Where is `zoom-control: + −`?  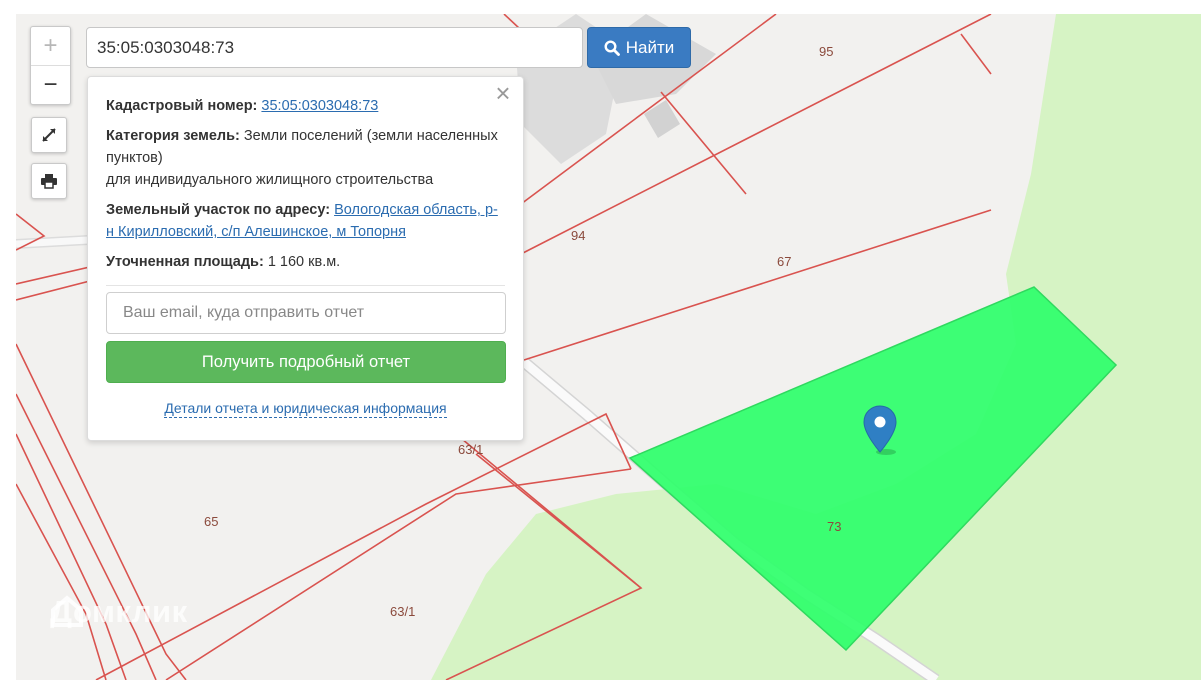
zoom-control: + − is located at coordinates (50, 65).